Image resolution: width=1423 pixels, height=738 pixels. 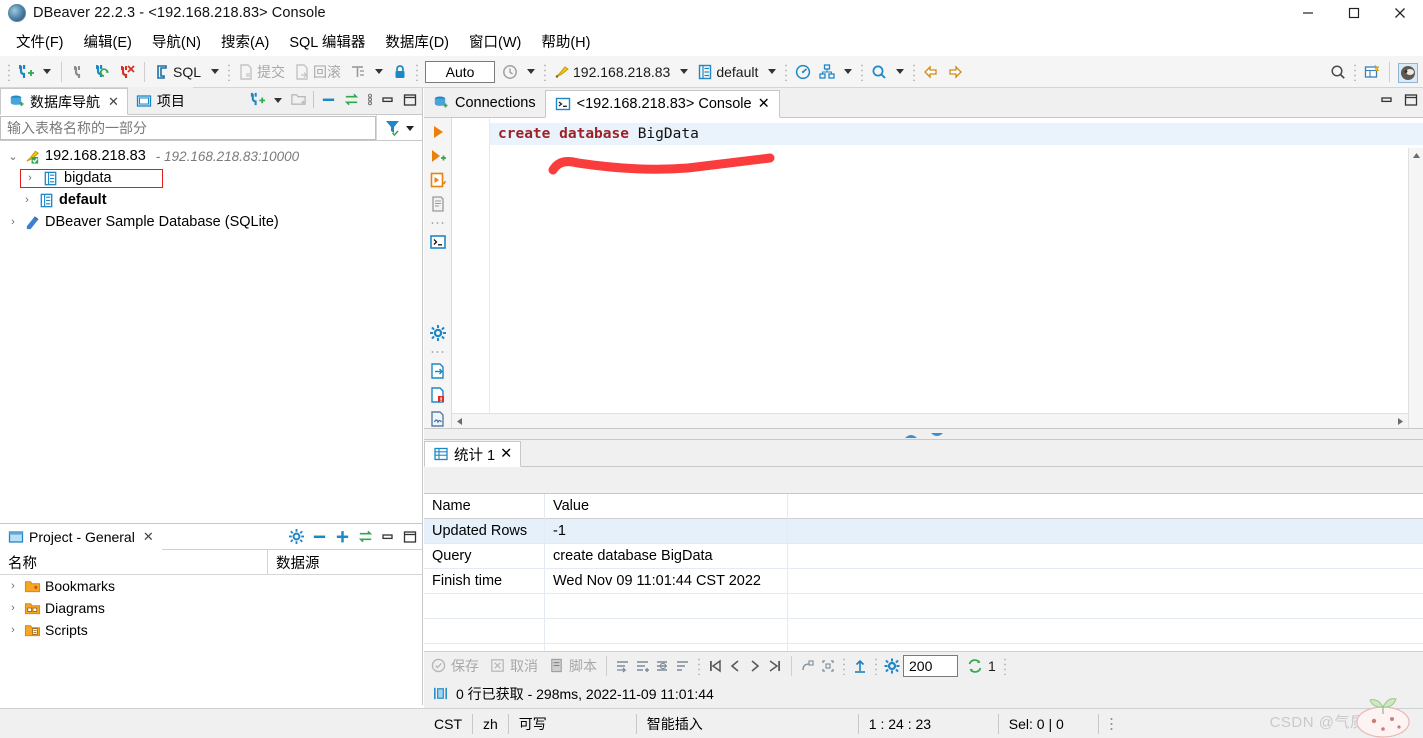 I want to click on grid-cell-value: create database BigData, so click(x=666, y=556).